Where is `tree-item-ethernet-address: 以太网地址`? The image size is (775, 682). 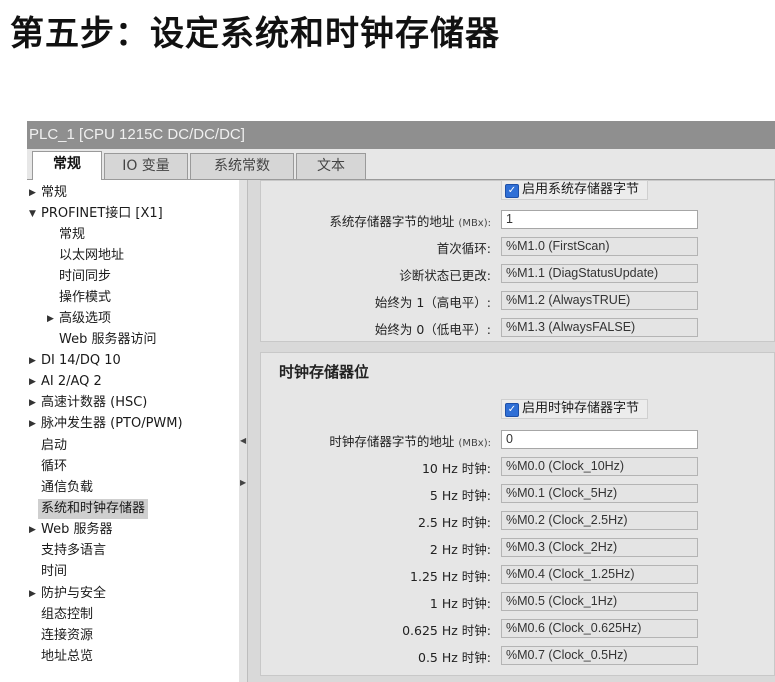
tree-item-ethernet-address: 以太网地址 is located at coordinates (91, 256).